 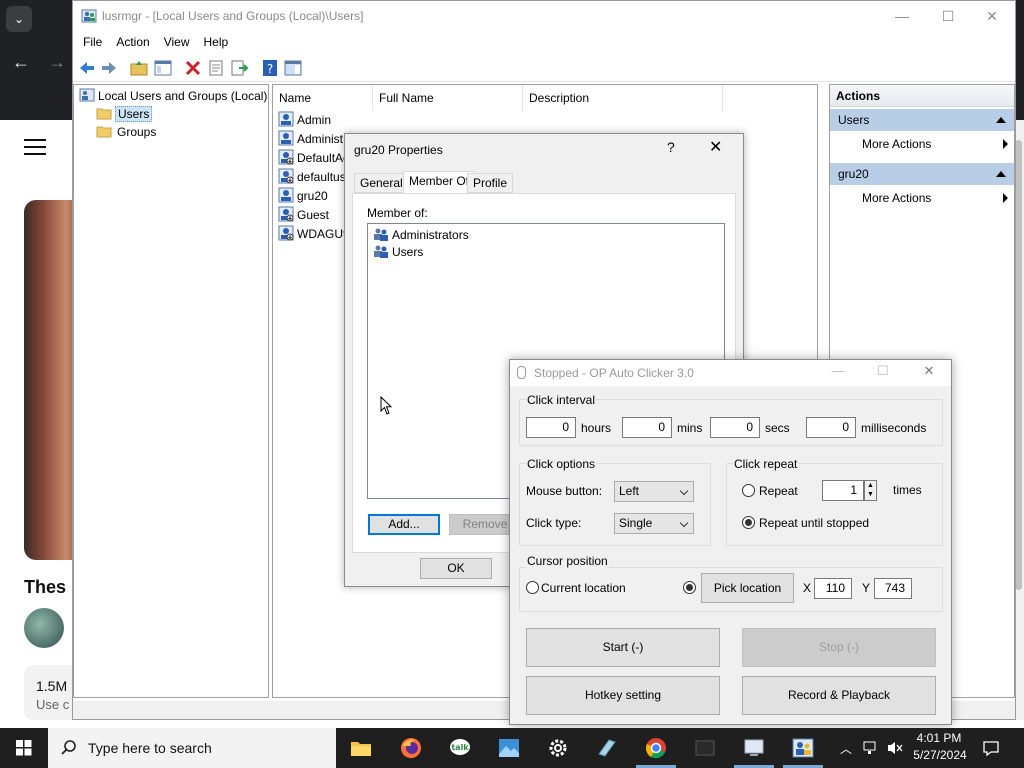 I want to click on current-location-radio, so click(x=532, y=587).